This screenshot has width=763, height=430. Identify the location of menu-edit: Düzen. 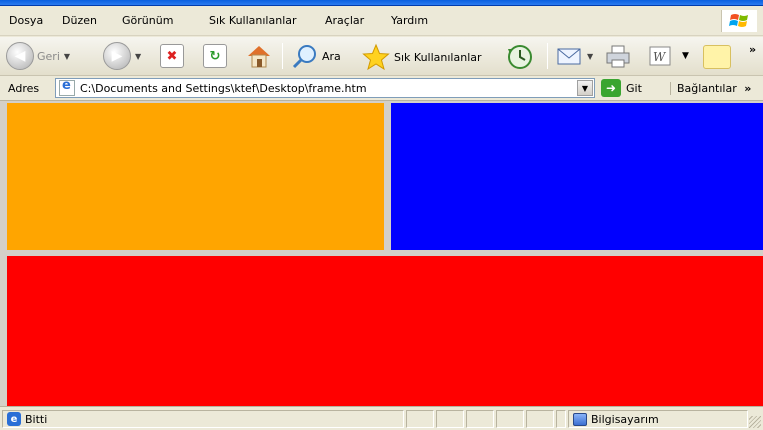
(79, 20).